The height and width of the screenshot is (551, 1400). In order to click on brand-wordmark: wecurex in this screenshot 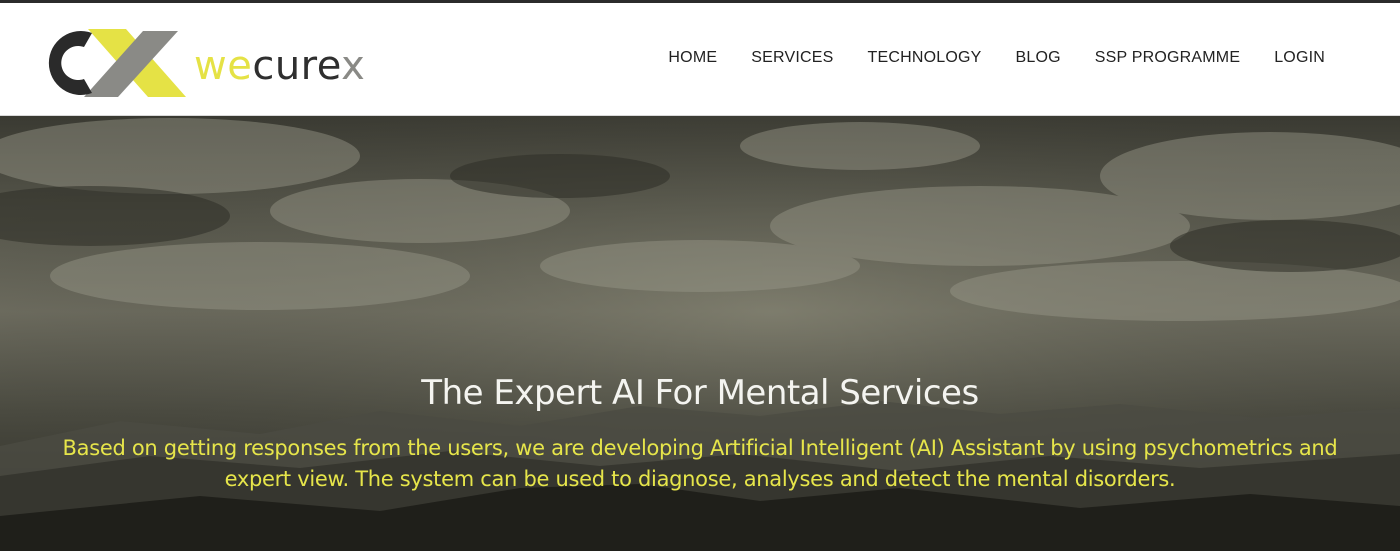, I will do `click(279, 66)`.